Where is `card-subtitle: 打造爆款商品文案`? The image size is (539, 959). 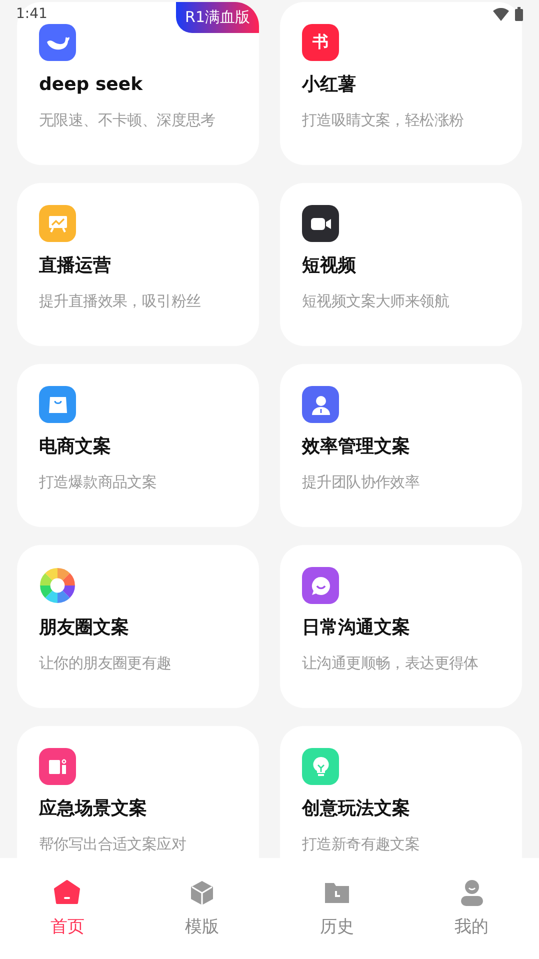
card-subtitle: 打造爆款商品文案 is located at coordinates (98, 482).